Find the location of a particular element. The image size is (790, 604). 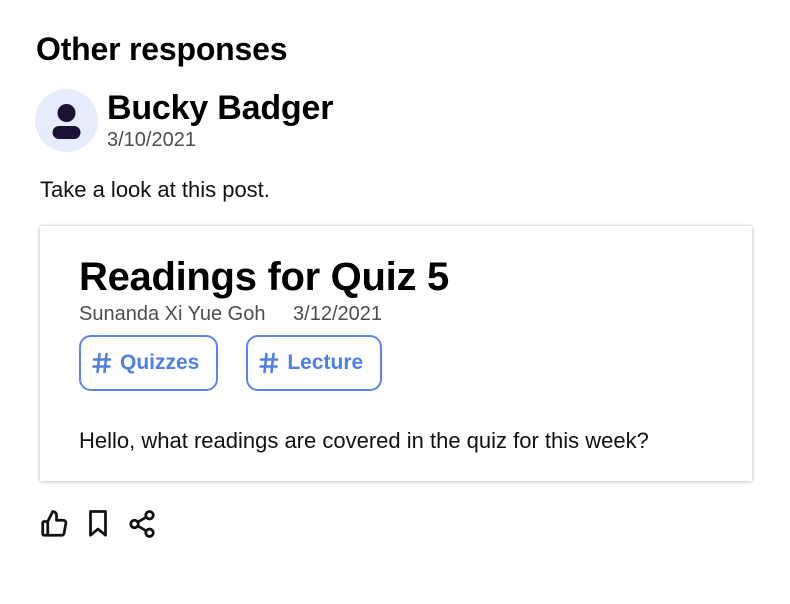

section-title: Other responses is located at coordinates (162, 49).